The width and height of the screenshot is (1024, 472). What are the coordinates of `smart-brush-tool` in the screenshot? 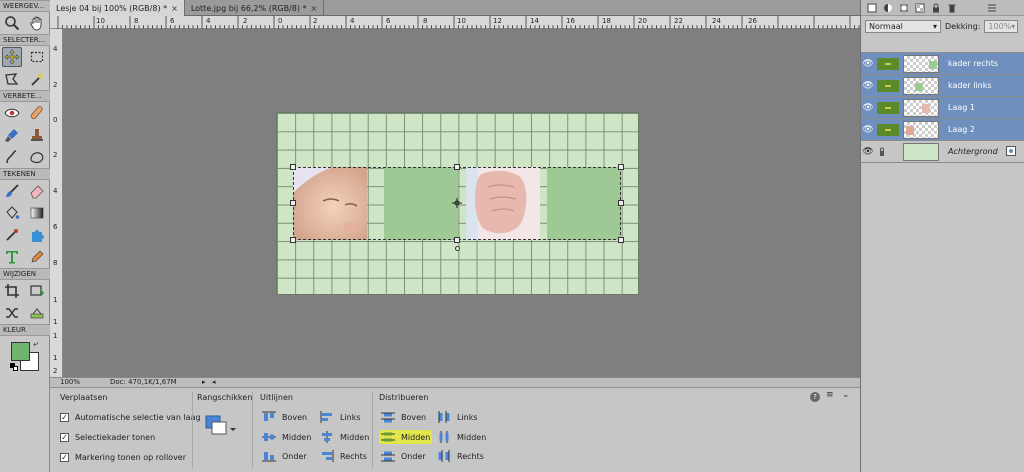 It's located at (12, 135).